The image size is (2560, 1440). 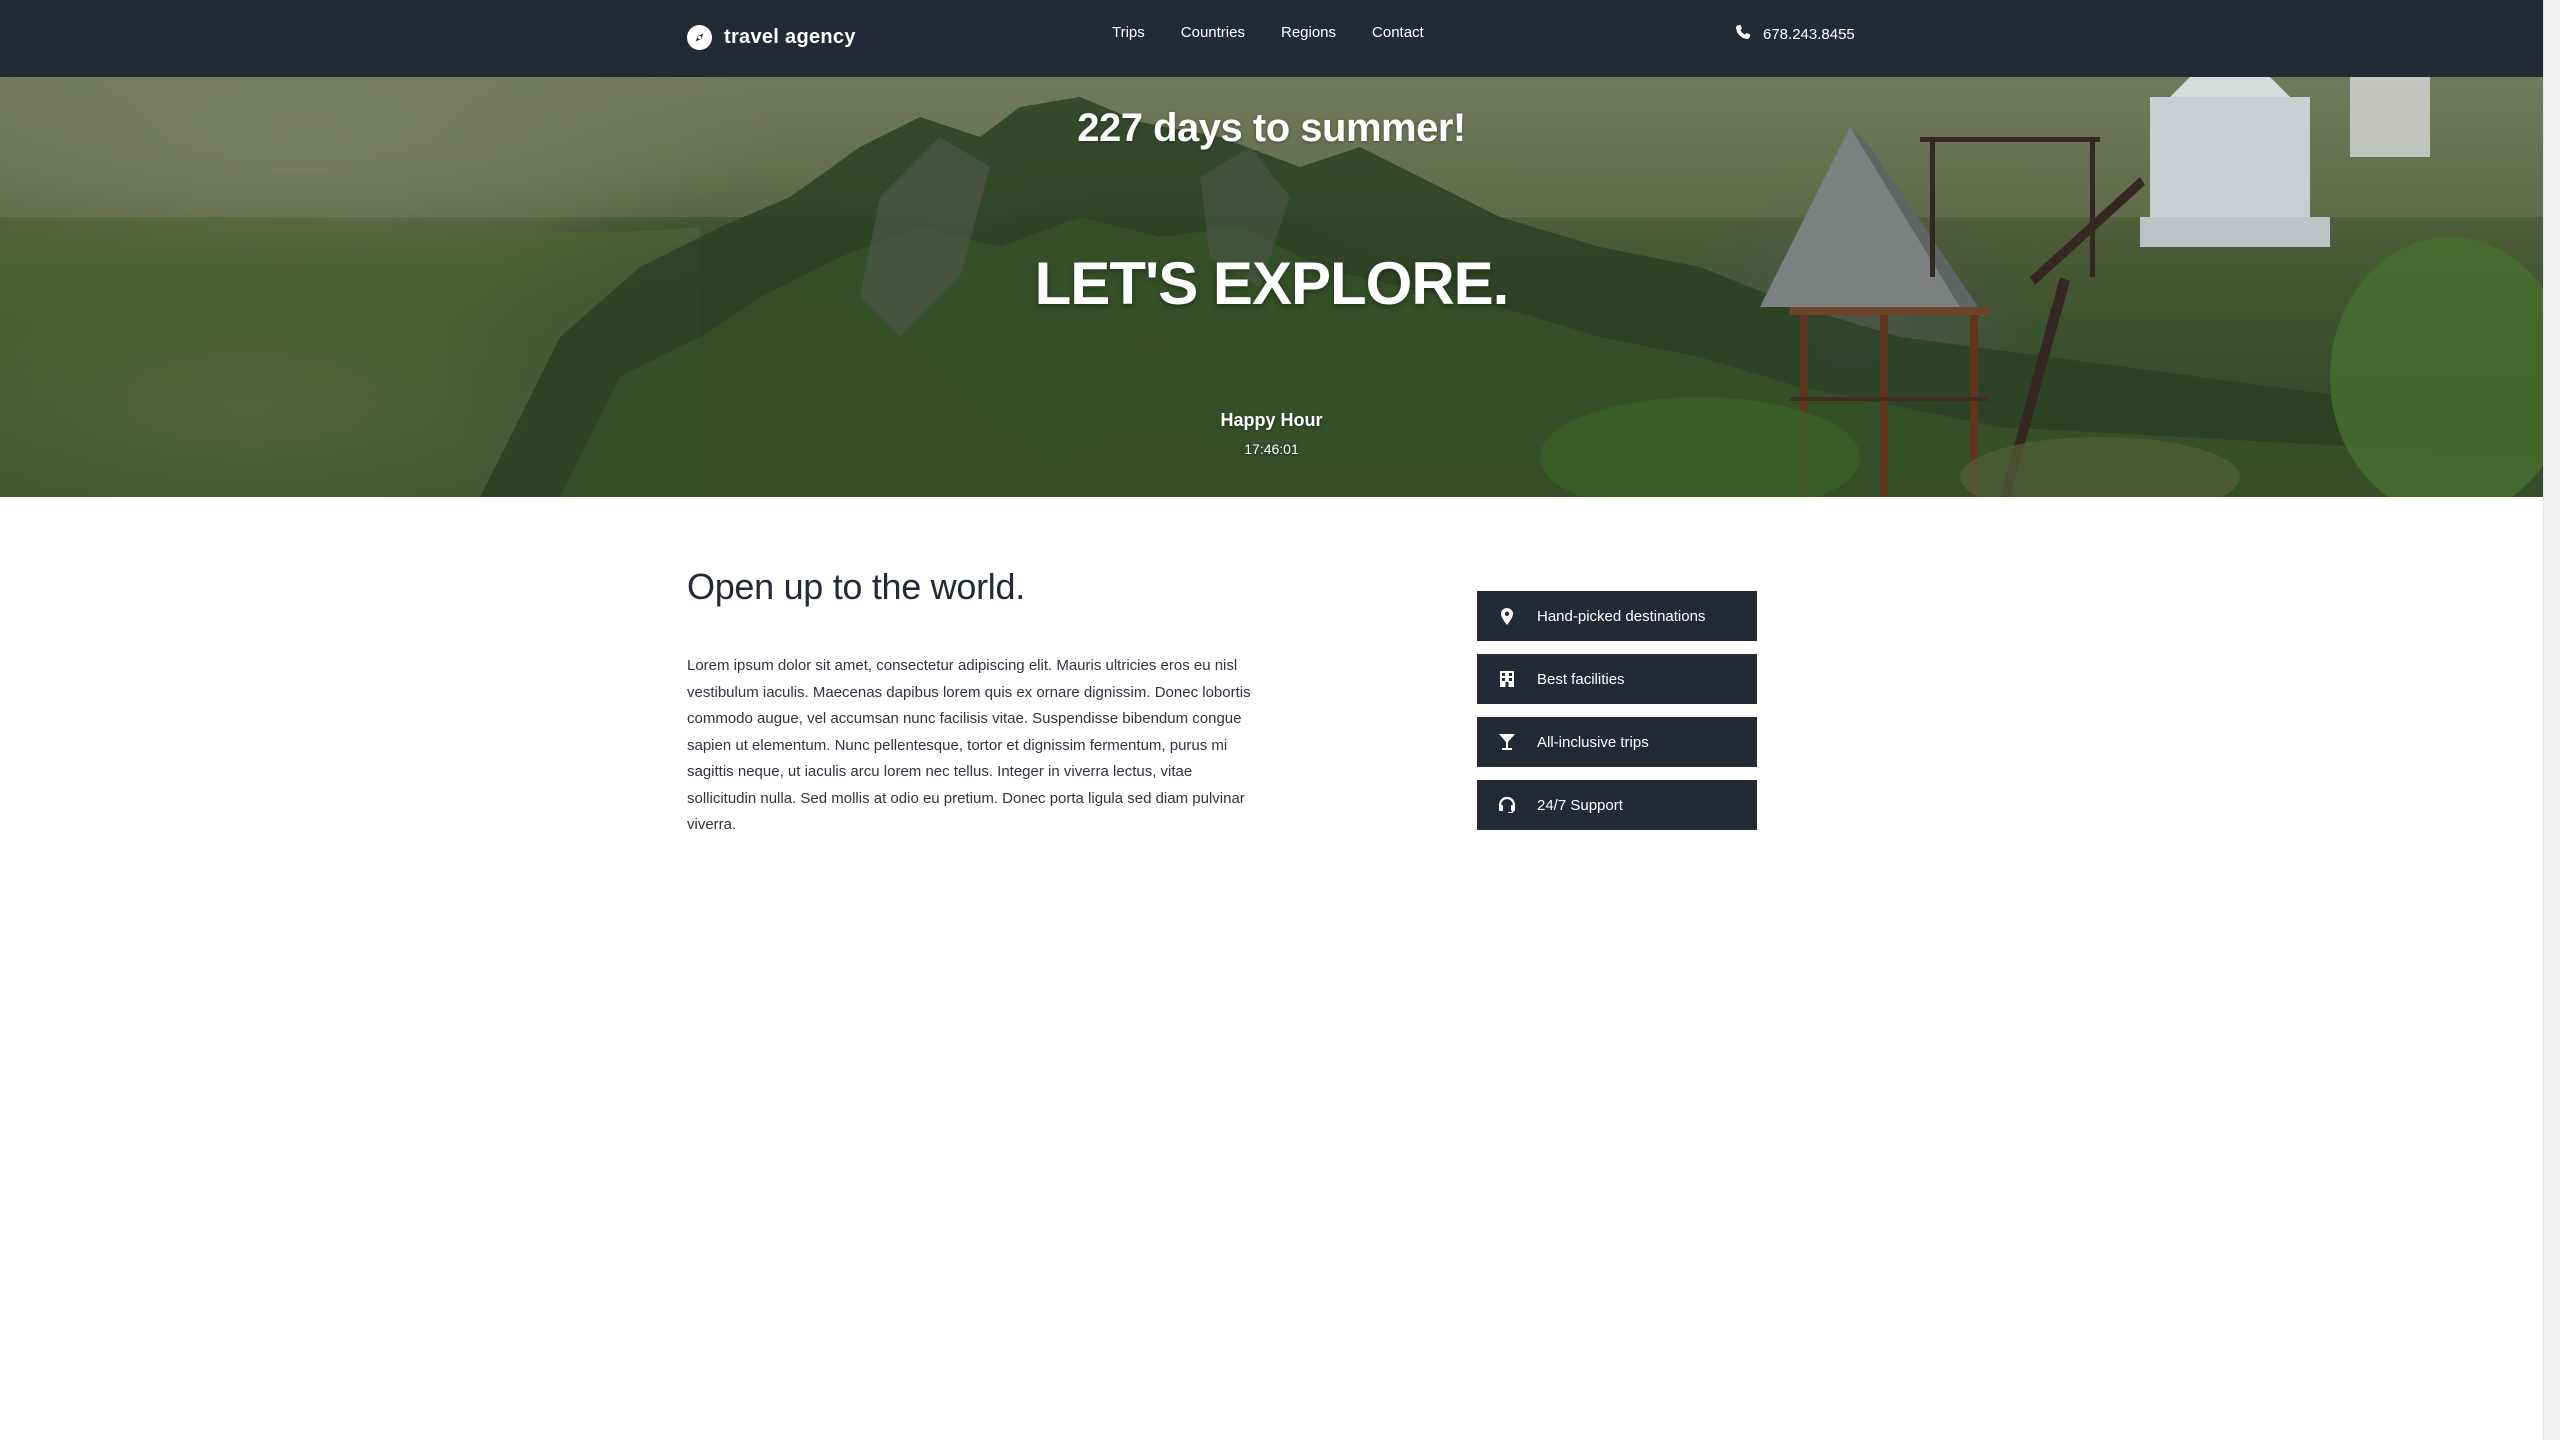 I want to click on cocktail-icon, so click(x=1507, y=742).